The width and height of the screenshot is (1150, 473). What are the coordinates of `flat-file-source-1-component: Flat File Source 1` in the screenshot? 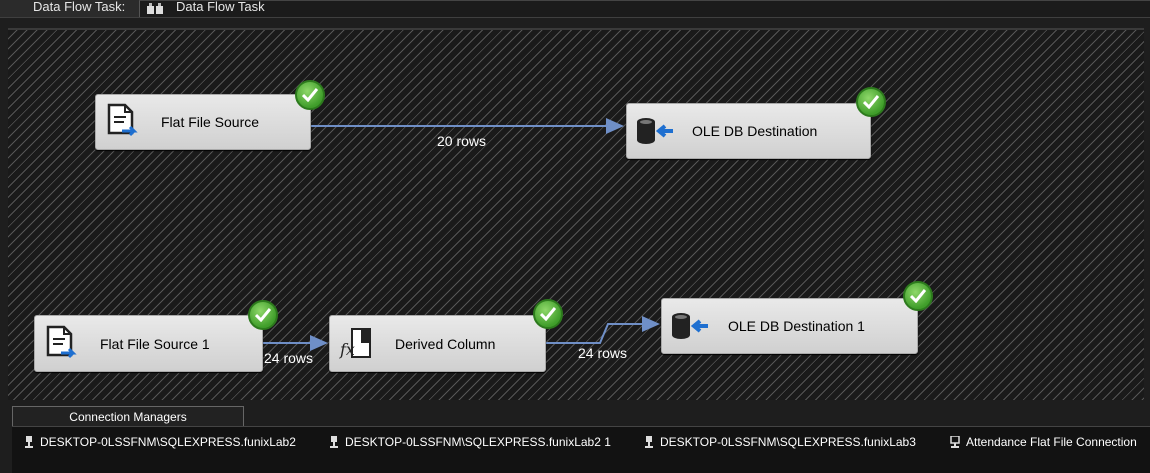 It's located at (148, 343).